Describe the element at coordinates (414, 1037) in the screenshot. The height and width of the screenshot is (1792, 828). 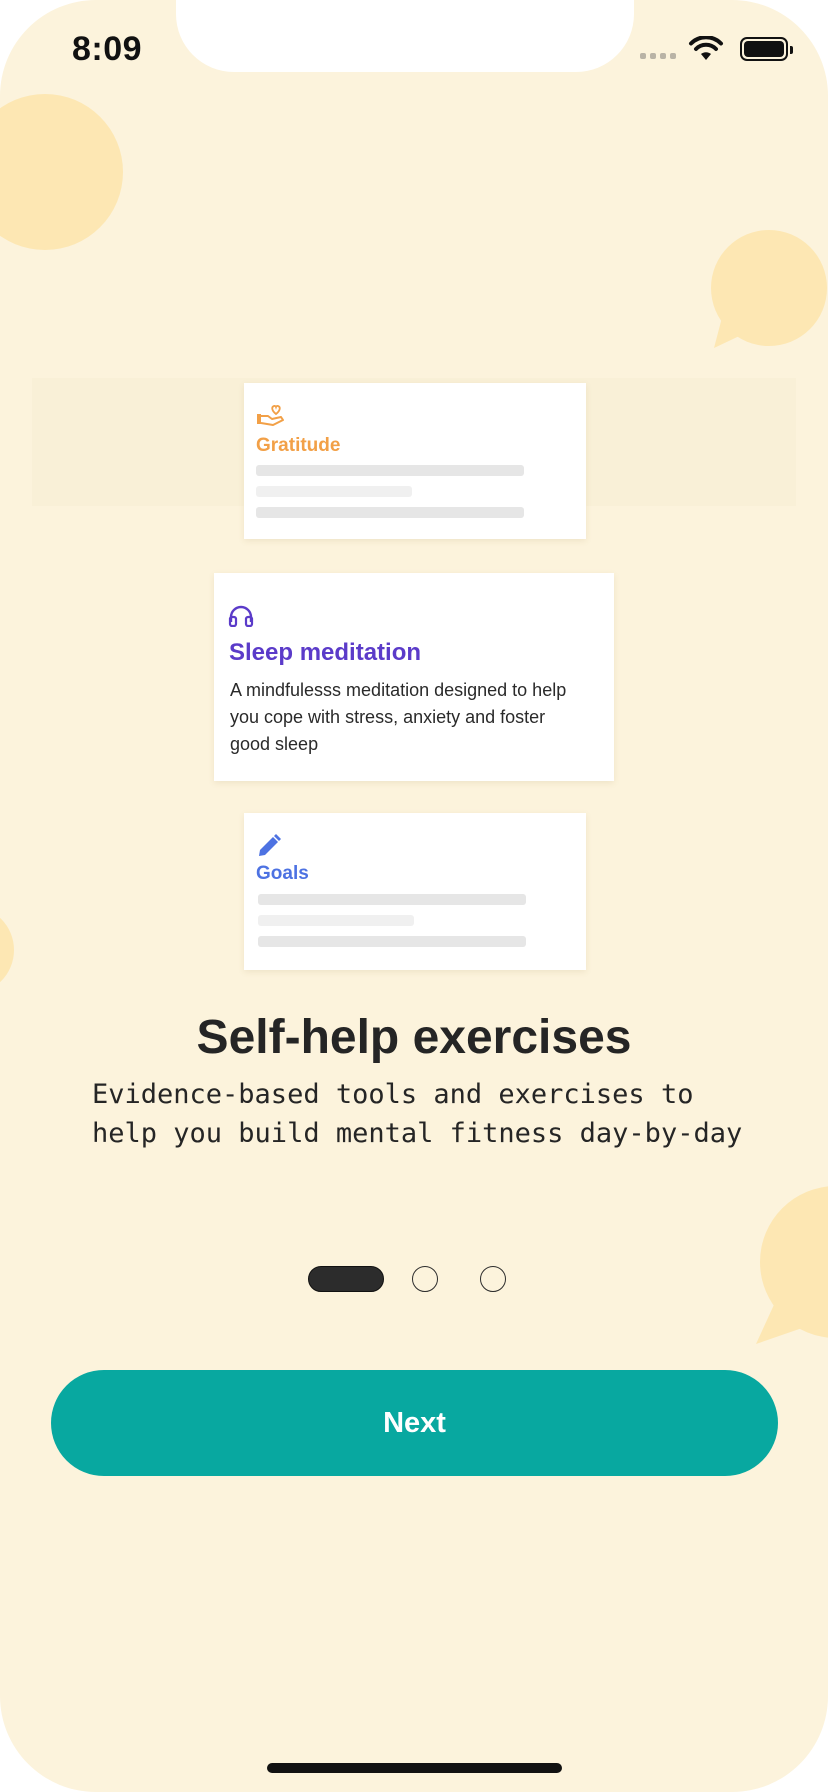
I see `onboarding-headline: Self-help exercises` at that location.